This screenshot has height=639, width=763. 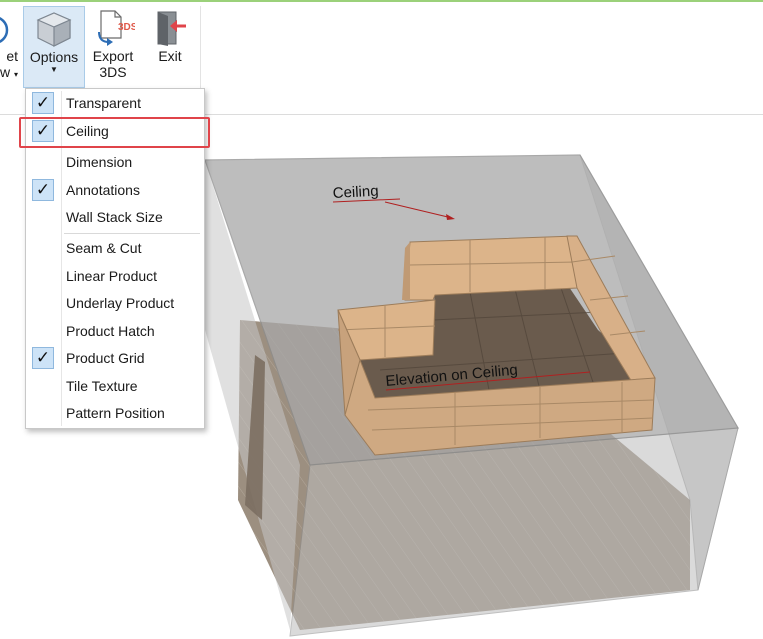 I want to click on exit-label: Exit, so click(x=170, y=56).